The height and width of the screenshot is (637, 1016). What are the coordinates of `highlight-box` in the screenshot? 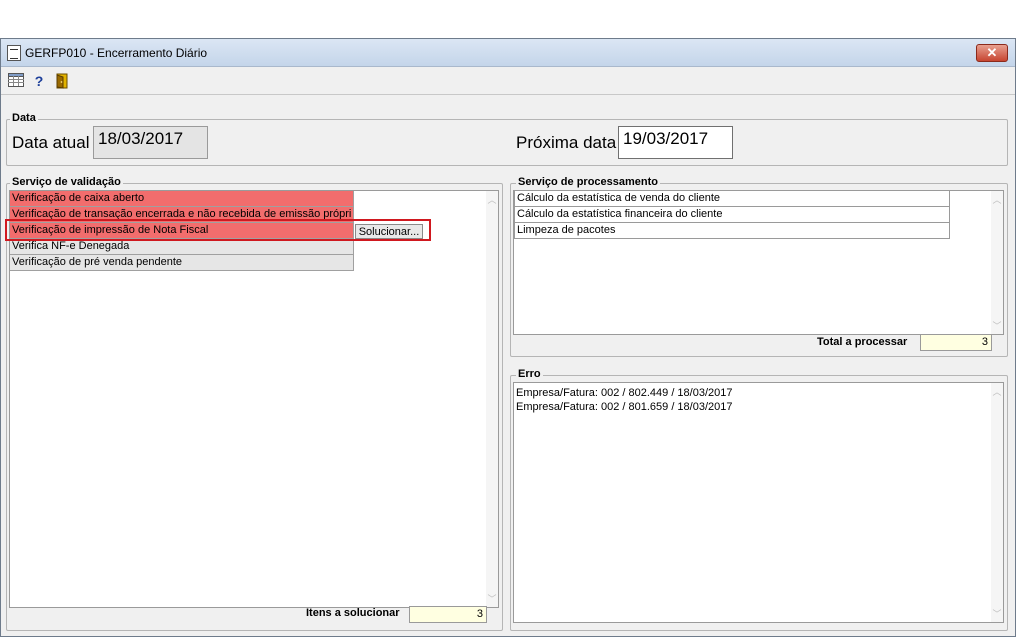 It's located at (218, 230).